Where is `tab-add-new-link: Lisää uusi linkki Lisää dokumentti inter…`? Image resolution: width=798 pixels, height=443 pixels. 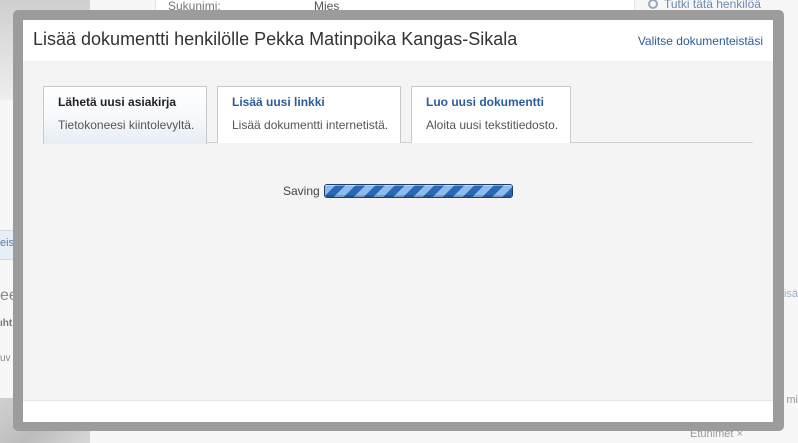 tab-add-new-link: Lisää uusi linkki Lisää dokumentti inter… is located at coordinates (309, 114).